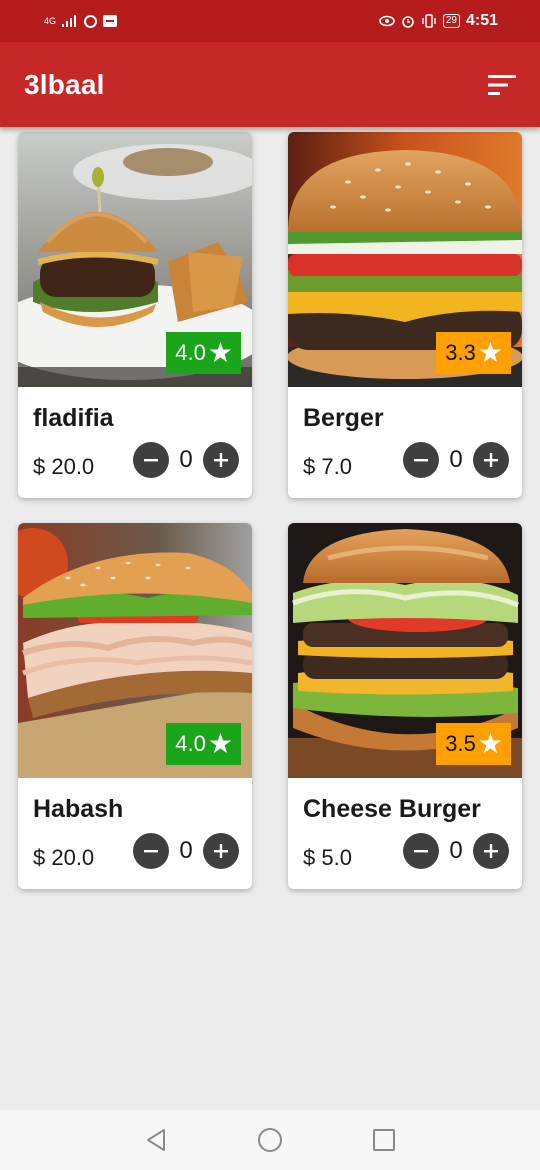 The image size is (540, 1170). I want to click on food-name: Cheese Burger, so click(392, 809).